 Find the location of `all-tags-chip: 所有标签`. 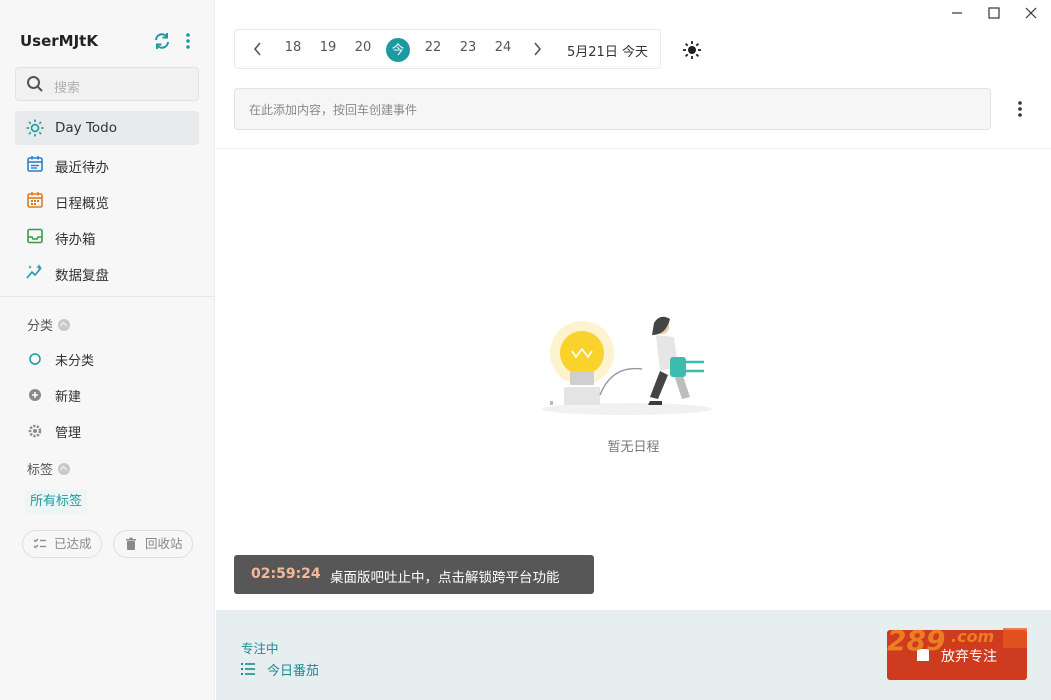

all-tags-chip: 所有标签 is located at coordinates (56, 502).